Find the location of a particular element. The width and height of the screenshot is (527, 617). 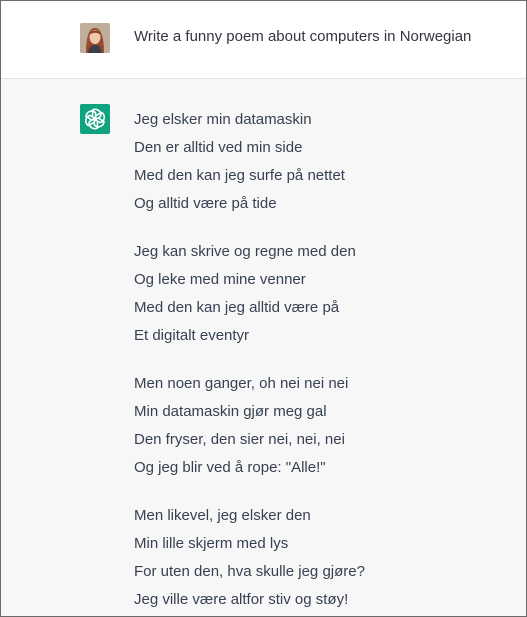

poem-line: Den er alltid ved min side is located at coordinates (218, 147).